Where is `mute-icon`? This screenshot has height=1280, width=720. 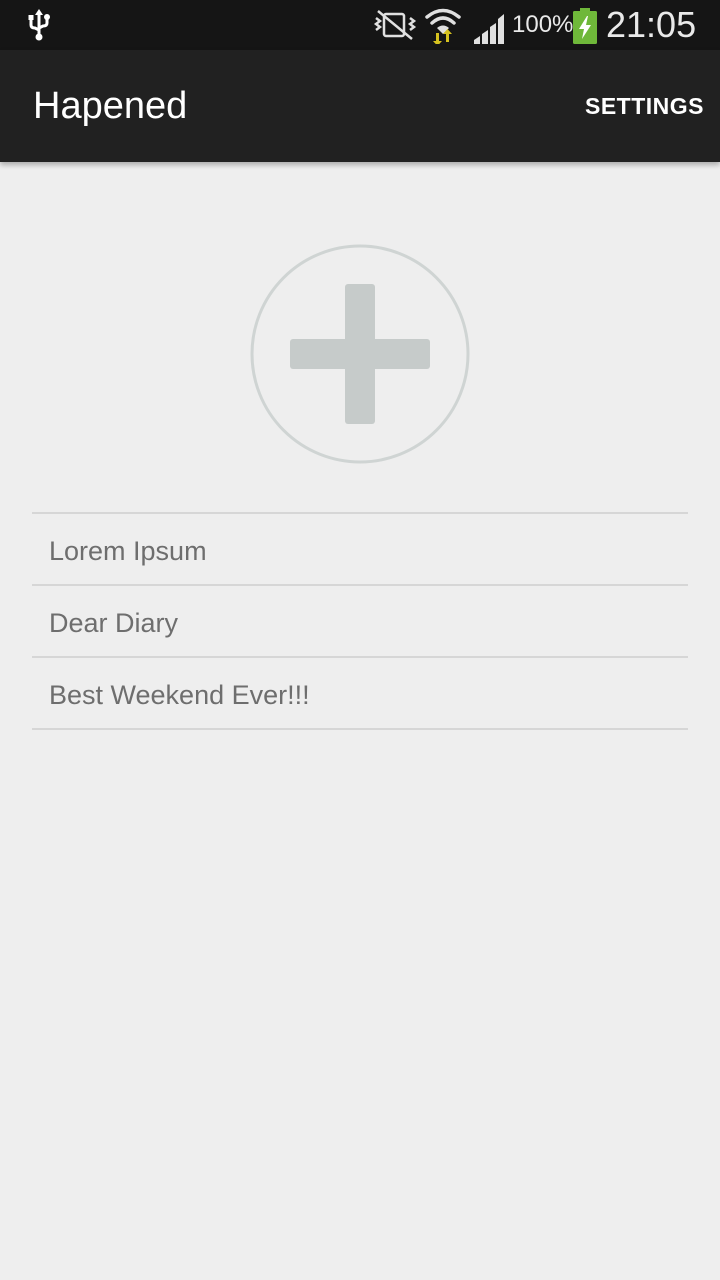 mute-icon is located at coordinates (395, 25).